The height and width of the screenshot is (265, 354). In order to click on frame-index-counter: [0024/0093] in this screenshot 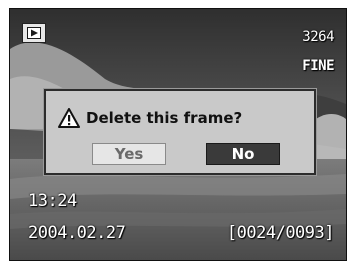, I will do `click(280, 233)`.